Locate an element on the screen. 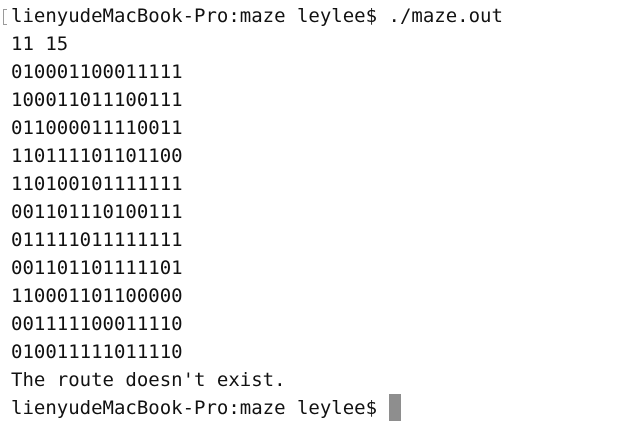  prompt-line: lienyudeMacBook-Pro:maze leylee$ is located at coordinates (315, 408).